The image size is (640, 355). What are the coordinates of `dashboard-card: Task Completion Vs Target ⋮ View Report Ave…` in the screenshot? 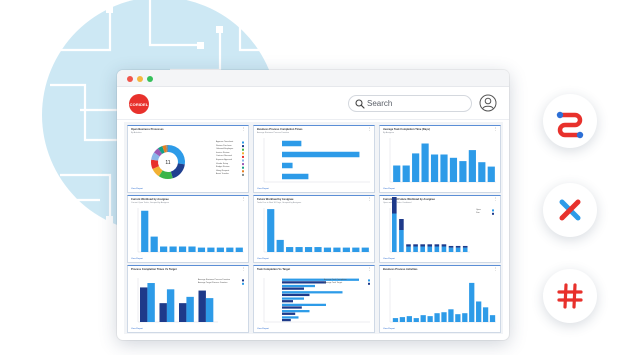 It's located at (314, 299).